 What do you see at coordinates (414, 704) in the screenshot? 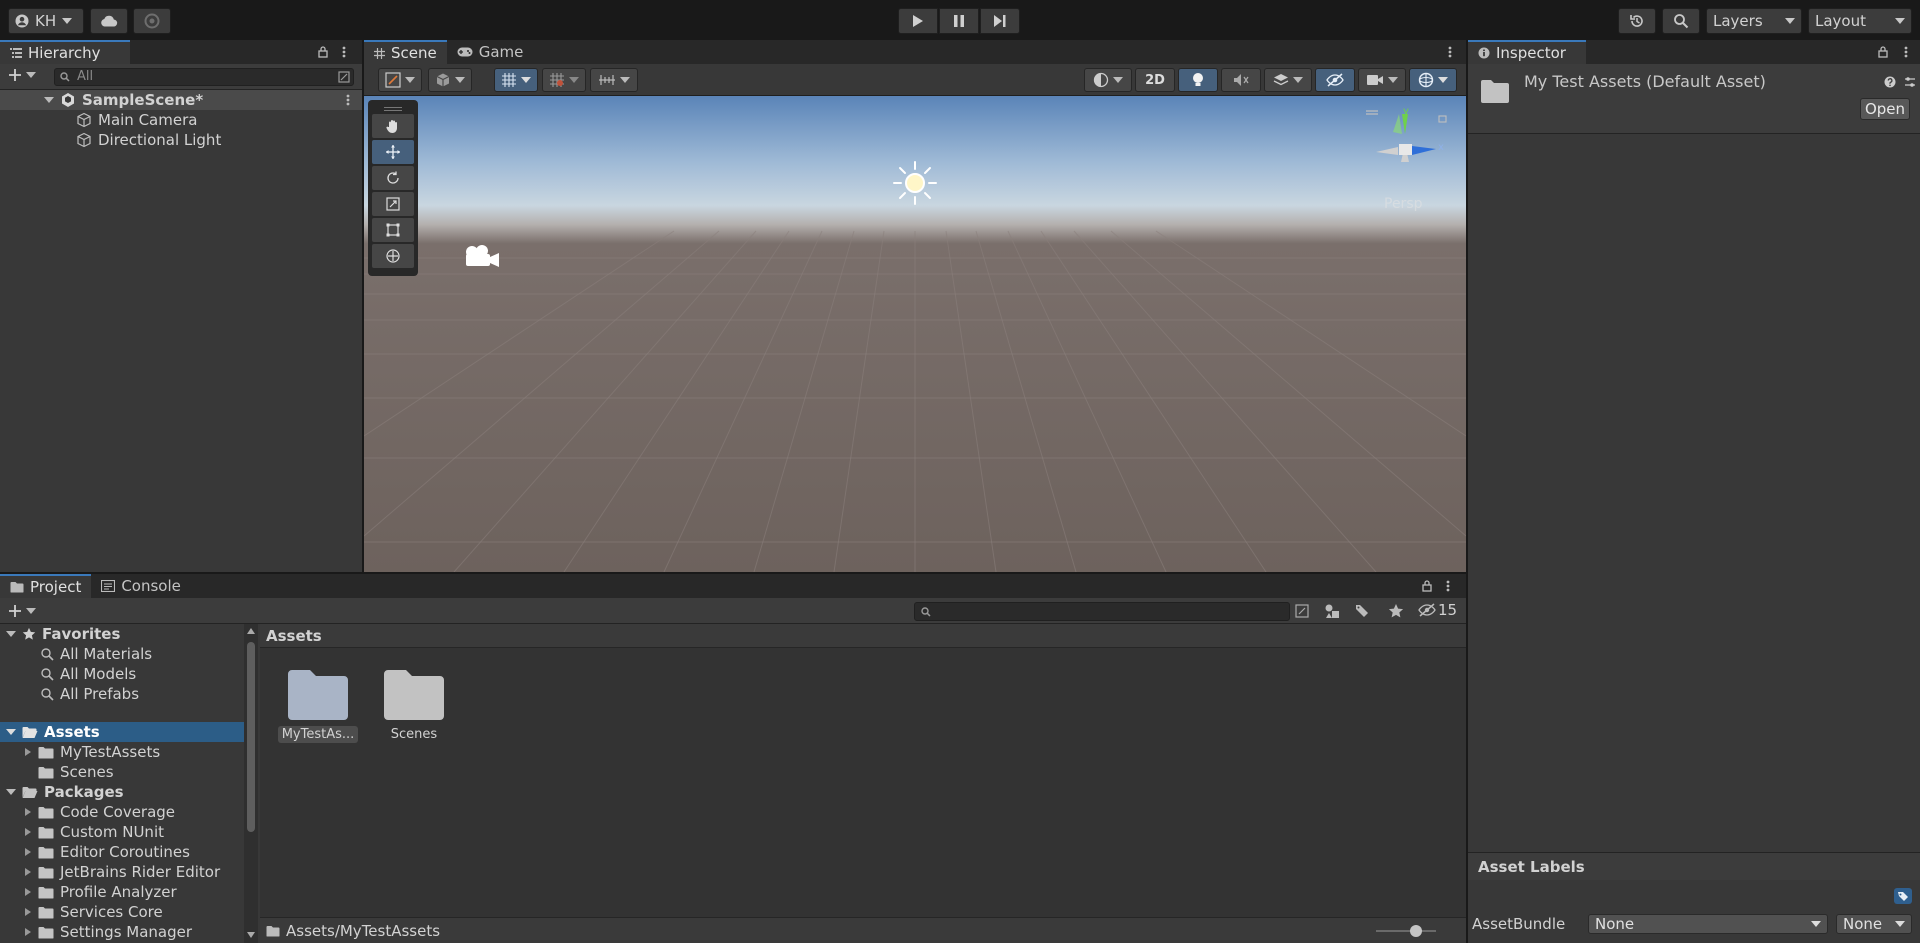
I see `asset-tile-scenes: Scenes` at bounding box center [414, 704].